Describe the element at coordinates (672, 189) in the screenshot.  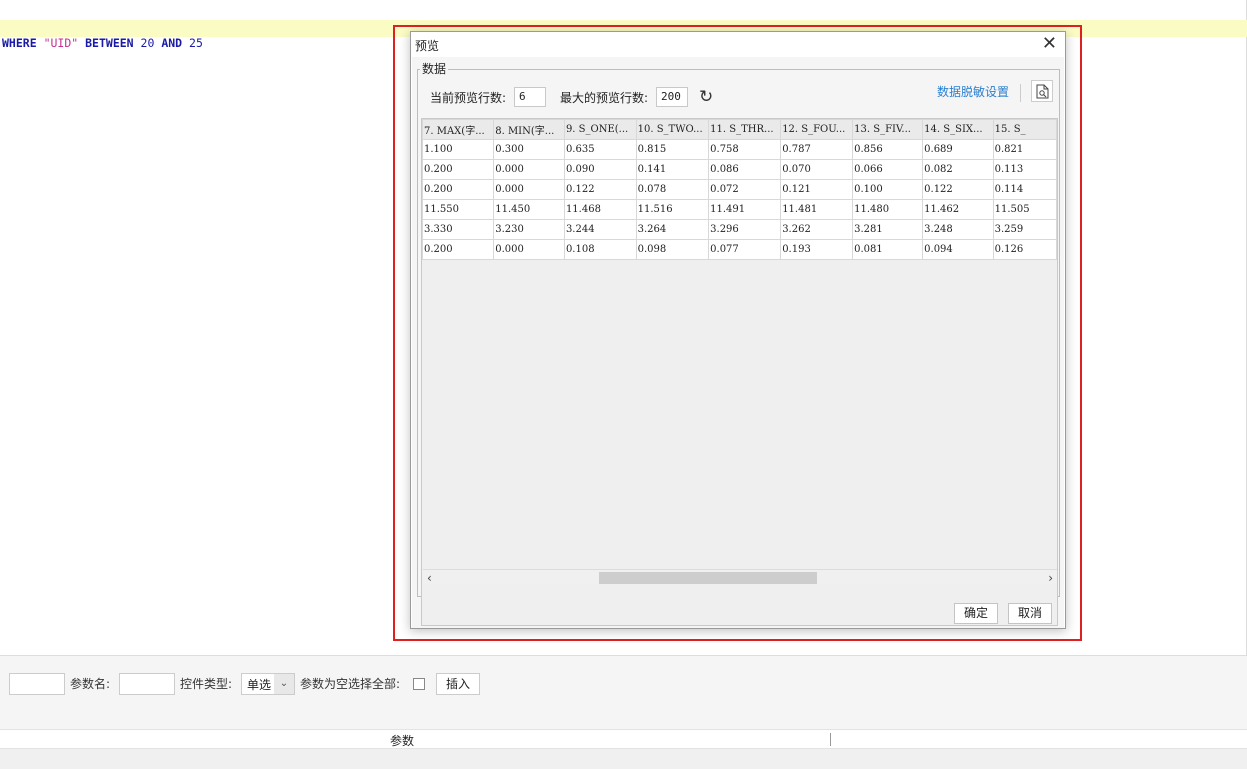
I see `table-cell: 0.078` at that location.